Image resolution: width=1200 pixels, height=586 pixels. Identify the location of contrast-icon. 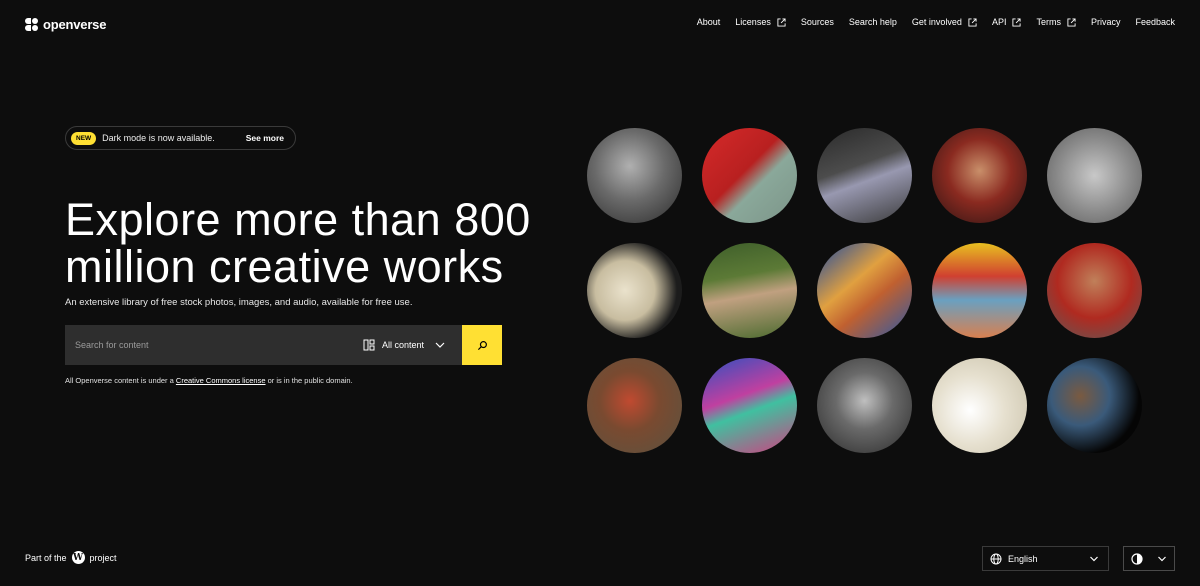
(1137, 558).